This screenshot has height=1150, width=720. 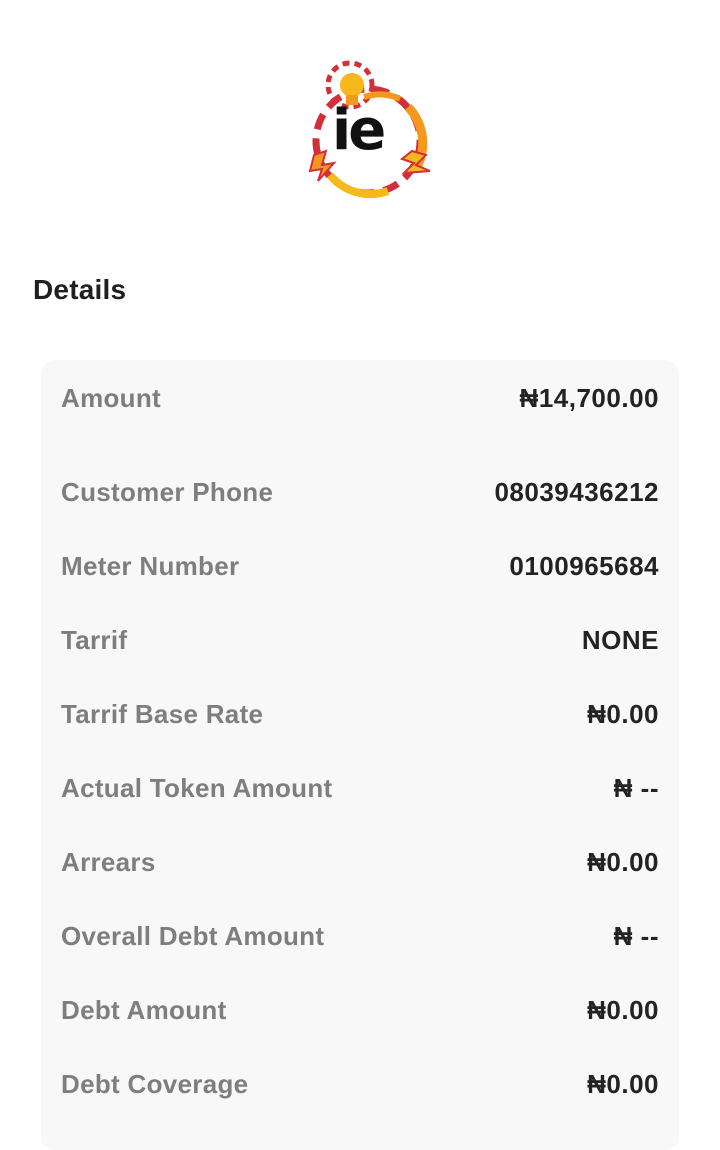 What do you see at coordinates (360, 862) in the screenshot?
I see `detail-row-arrears: Arrears ₦0.00` at bounding box center [360, 862].